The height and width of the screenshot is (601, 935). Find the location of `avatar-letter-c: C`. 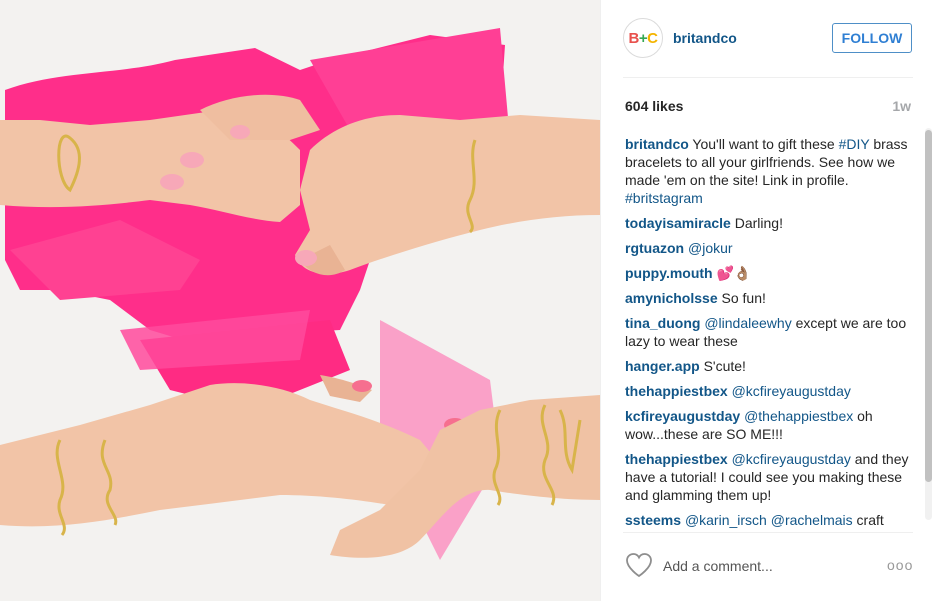

avatar-letter-c: C is located at coordinates (652, 38).